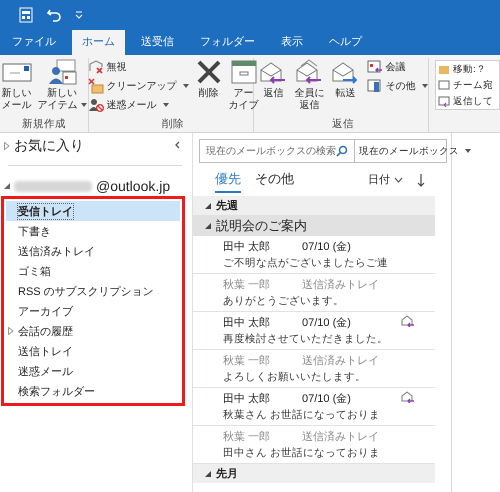  Describe the element at coordinates (93, 271) in the screenshot. I see `folder-item: ゴミ箱` at that location.